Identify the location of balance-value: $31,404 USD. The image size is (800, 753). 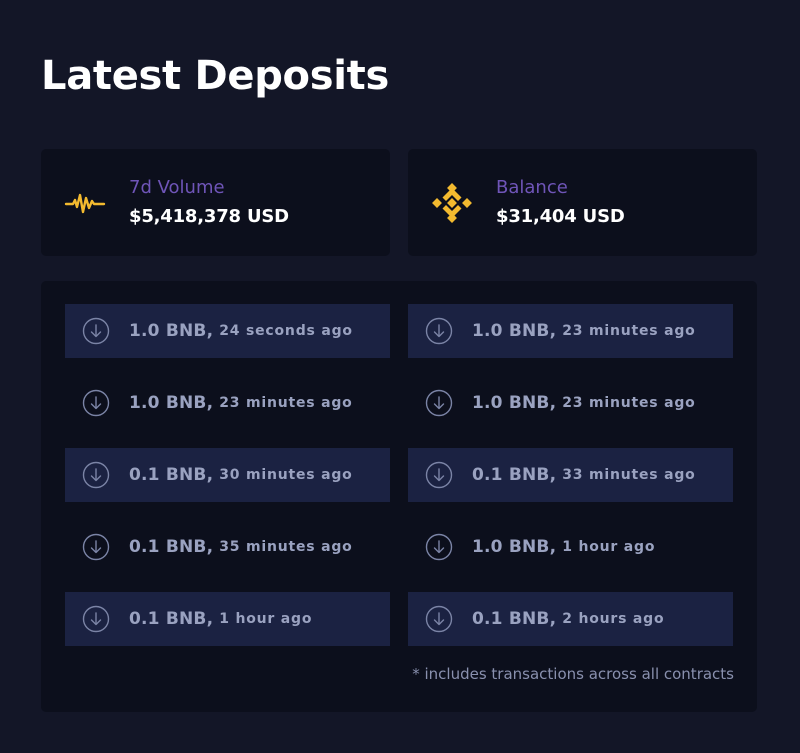
(560, 216).